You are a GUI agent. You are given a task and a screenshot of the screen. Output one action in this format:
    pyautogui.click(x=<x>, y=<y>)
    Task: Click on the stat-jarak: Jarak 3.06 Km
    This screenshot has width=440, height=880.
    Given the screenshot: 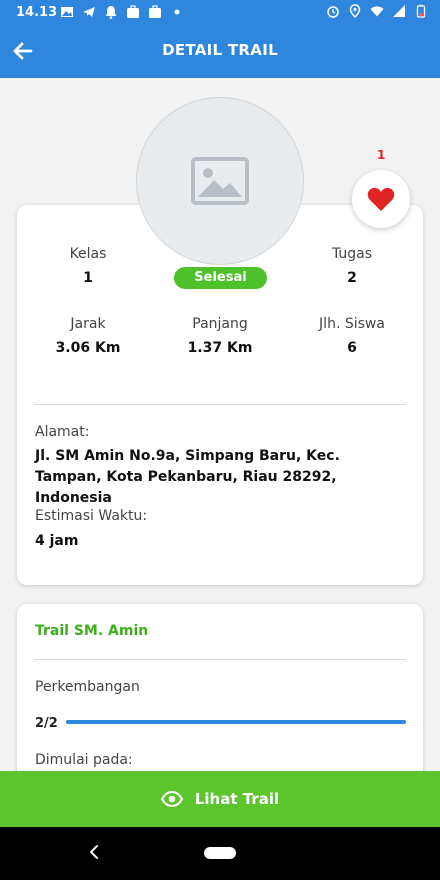 What is the action you would take?
    pyautogui.click(x=88, y=336)
    